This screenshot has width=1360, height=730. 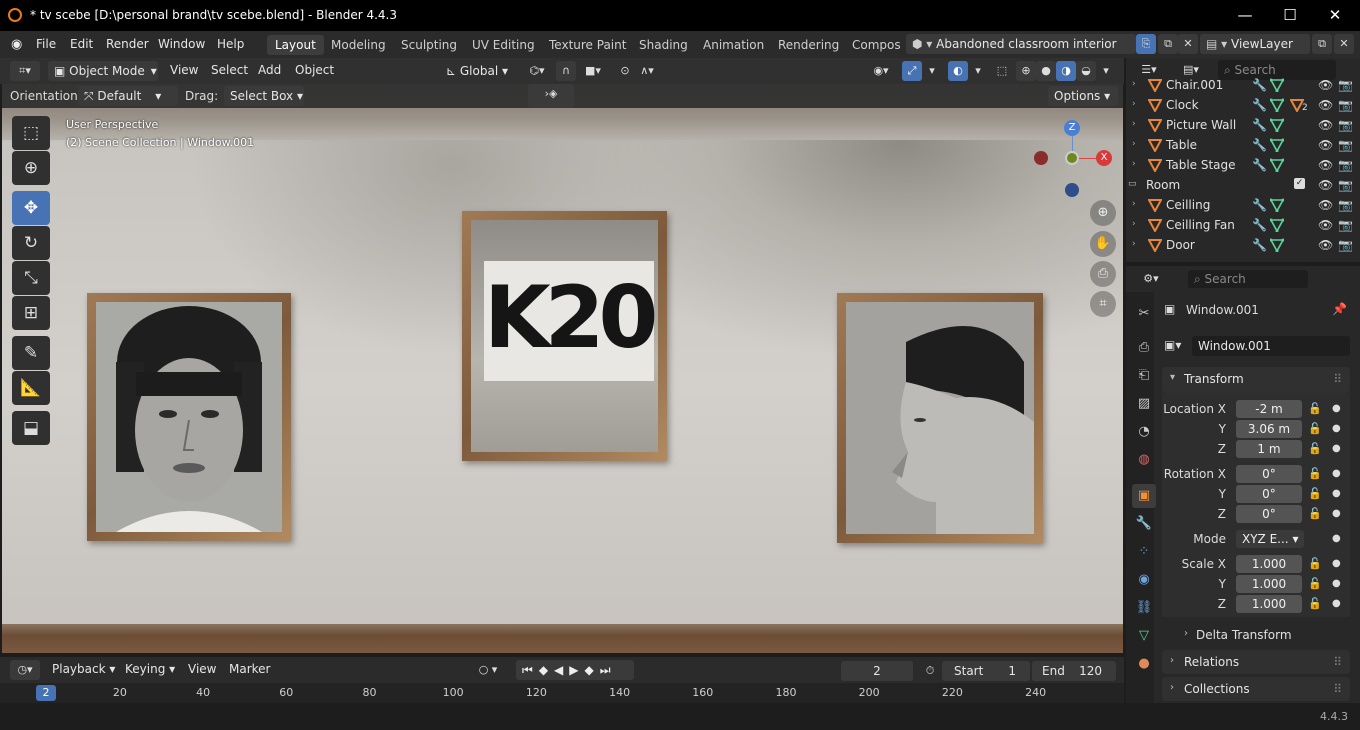 What do you see at coordinates (295, 45) in the screenshot?
I see `tab-layout: Layout` at bounding box center [295, 45].